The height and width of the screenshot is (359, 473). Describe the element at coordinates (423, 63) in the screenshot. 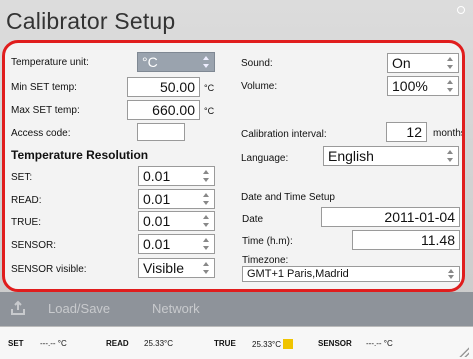

I see `sound-select: On` at that location.